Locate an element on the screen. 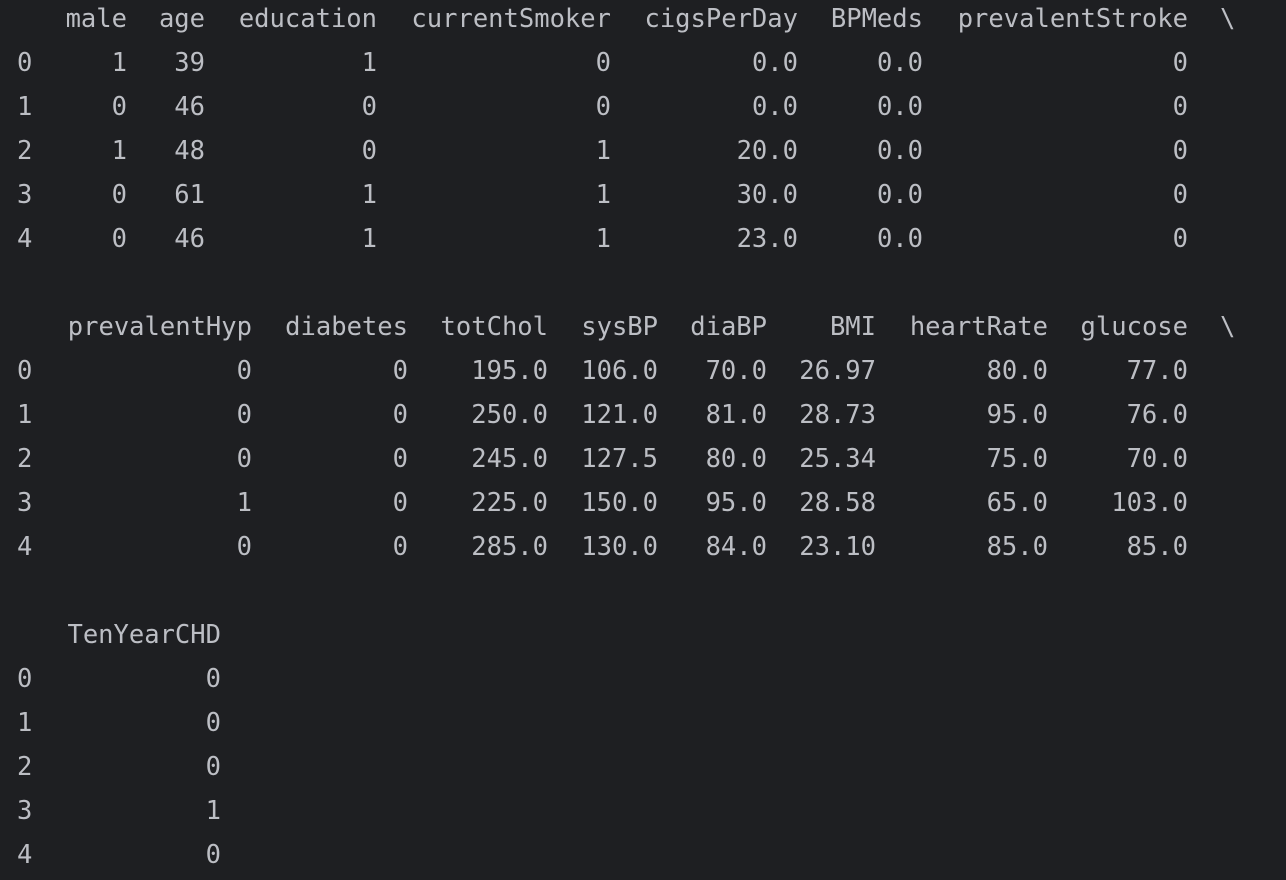  table-cell: 25.34 is located at coordinates (837, 459).